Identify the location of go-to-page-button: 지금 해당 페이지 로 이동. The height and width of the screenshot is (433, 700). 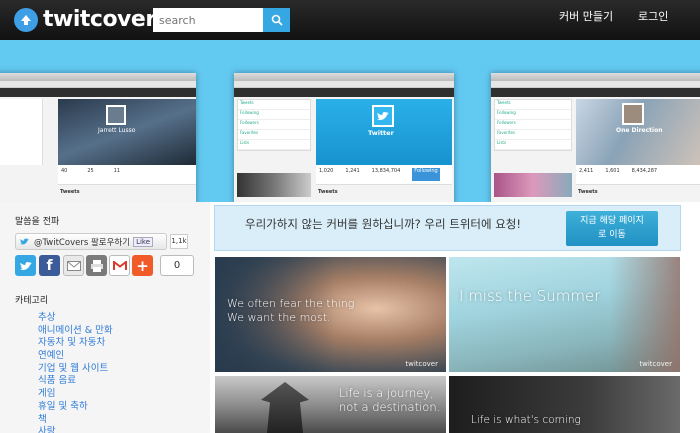
(612, 228).